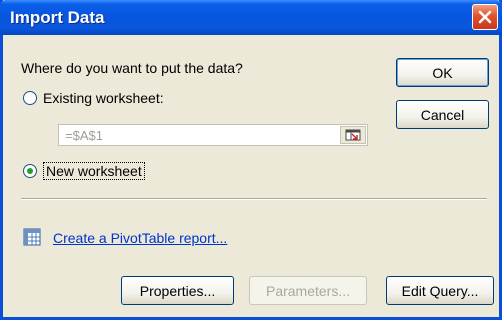 Image resolution: width=502 pixels, height=320 pixels. I want to click on collapse-dialog-button, so click(353, 135).